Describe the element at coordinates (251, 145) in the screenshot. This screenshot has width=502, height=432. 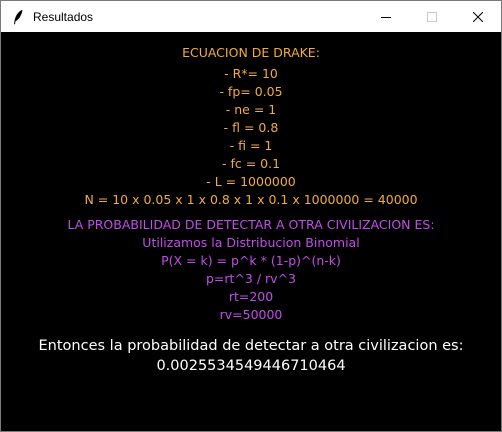
I see `drake-param-fi: - fi = 1` at that location.